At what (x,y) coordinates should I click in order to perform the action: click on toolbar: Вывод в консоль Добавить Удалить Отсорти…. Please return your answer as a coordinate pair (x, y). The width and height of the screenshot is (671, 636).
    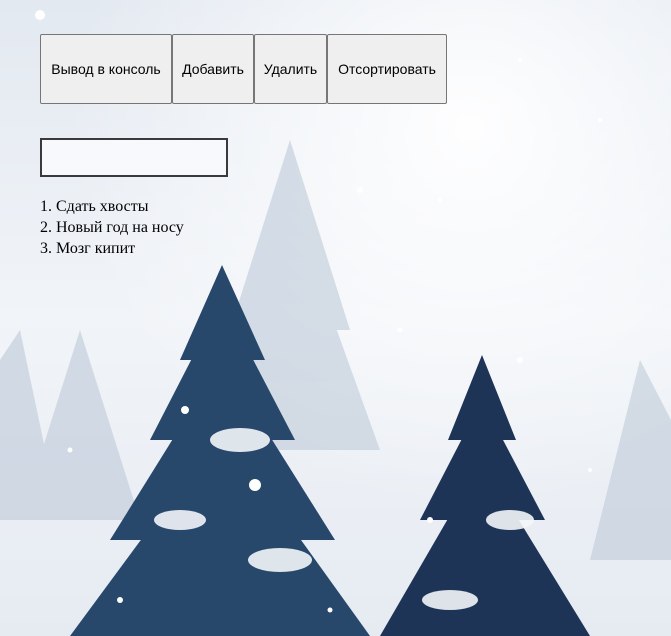
    Looking at the image, I should click on (243, 69).